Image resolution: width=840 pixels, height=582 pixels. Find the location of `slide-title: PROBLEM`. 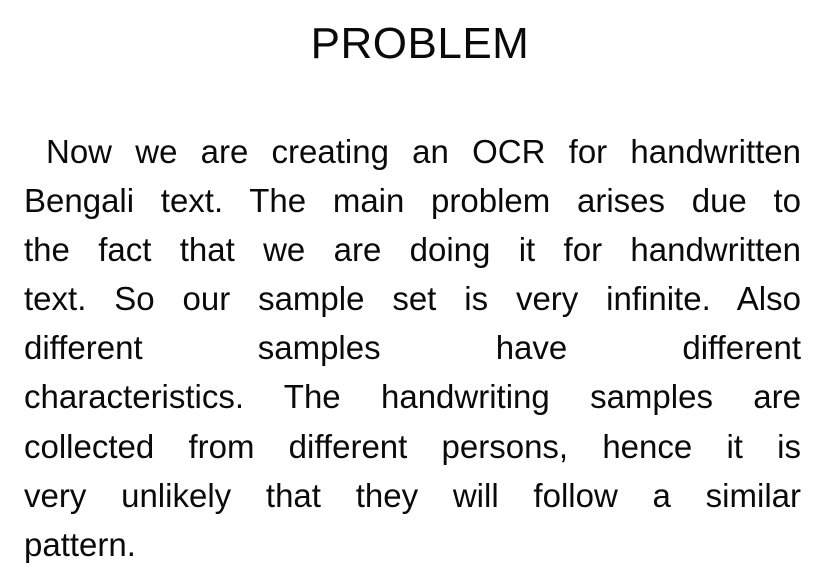

slide-title: PROBLEM is located at coordinates (420, 43).